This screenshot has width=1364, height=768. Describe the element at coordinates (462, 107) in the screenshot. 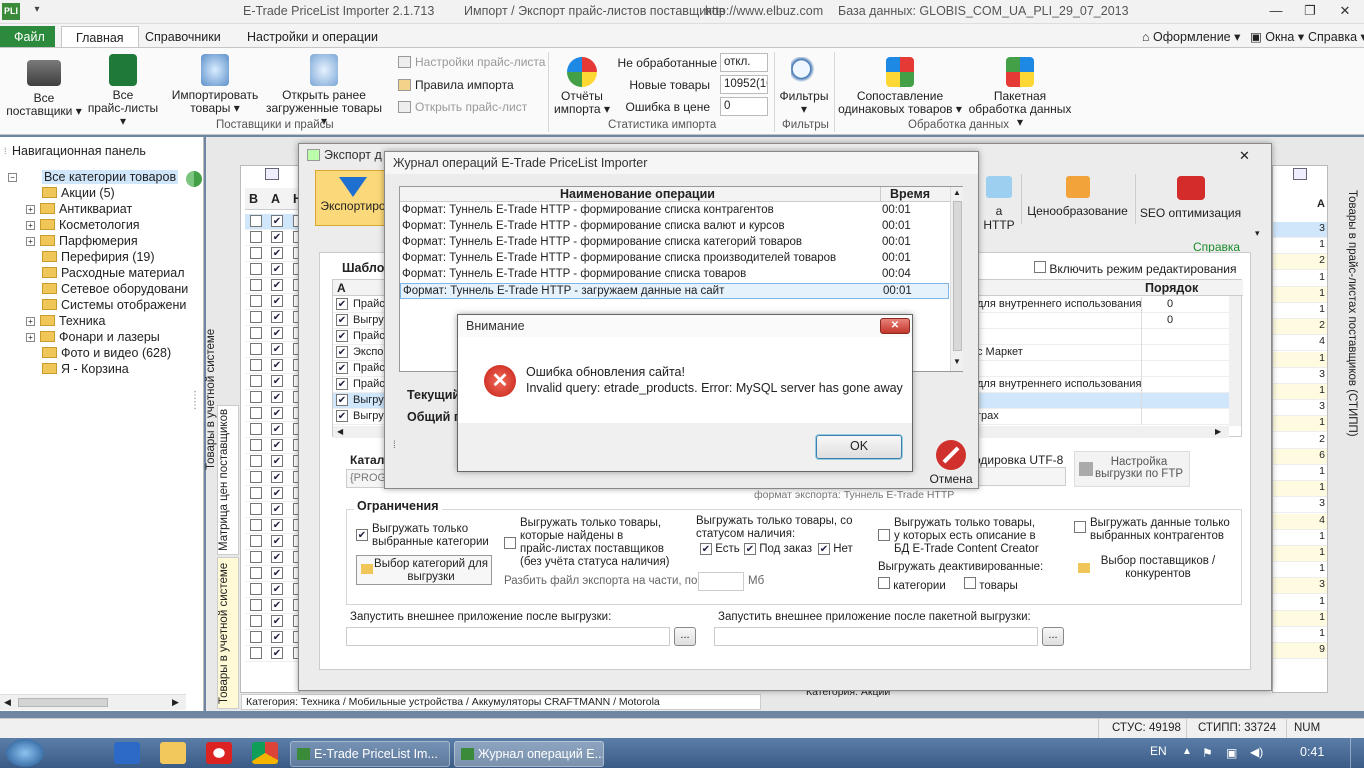

I see `open-pricelist-button: Открыть прайс-лист` at that location.